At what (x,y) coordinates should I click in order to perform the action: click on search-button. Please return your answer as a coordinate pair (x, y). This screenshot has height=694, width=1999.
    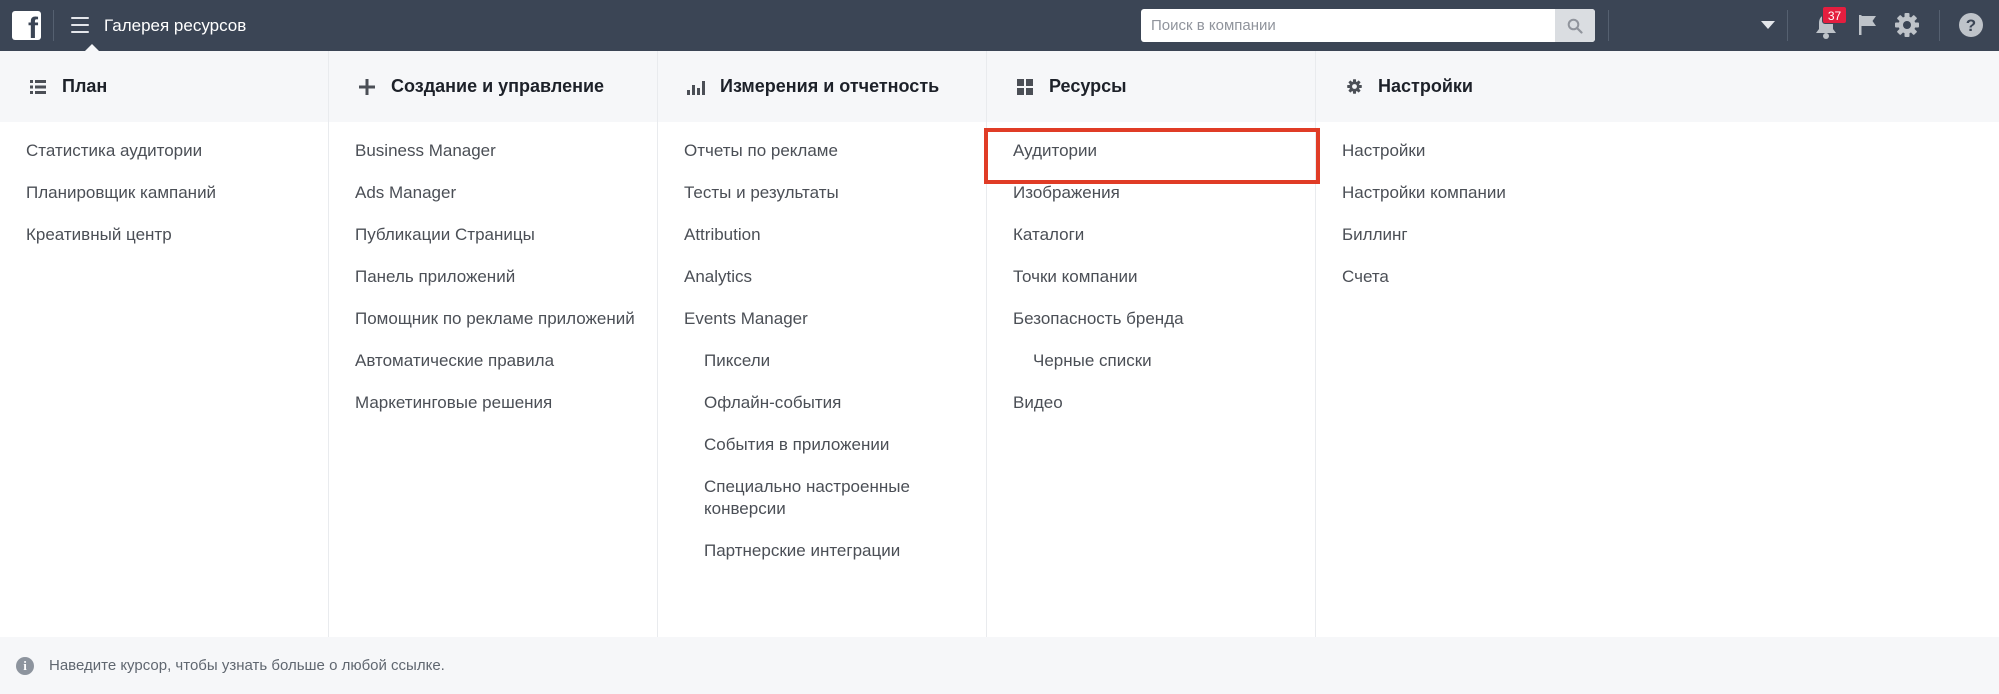
    Looking at the image, I should click on (1575, 25).